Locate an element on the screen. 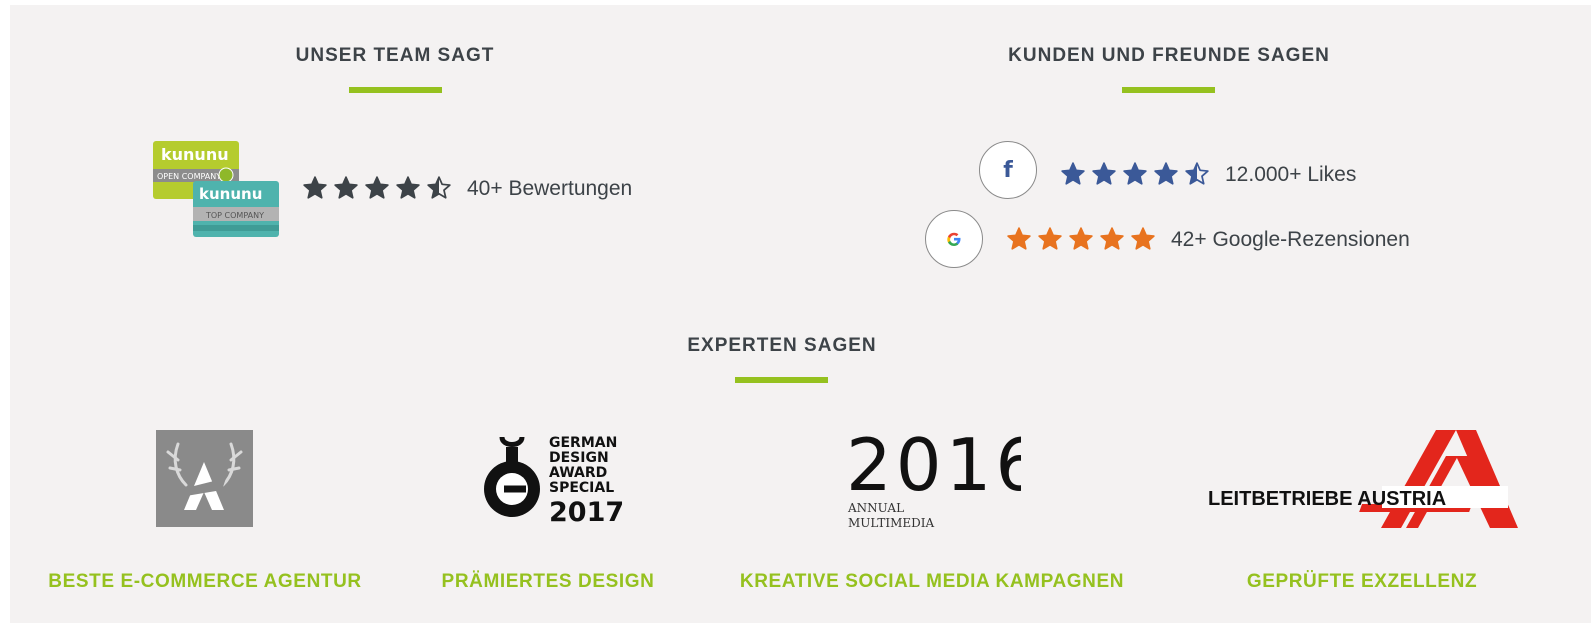 The width and height of the screenshot is (1591, 623). google-rating-label: 42+ Google-Rezensionen is located at coordinates (1290, 239).